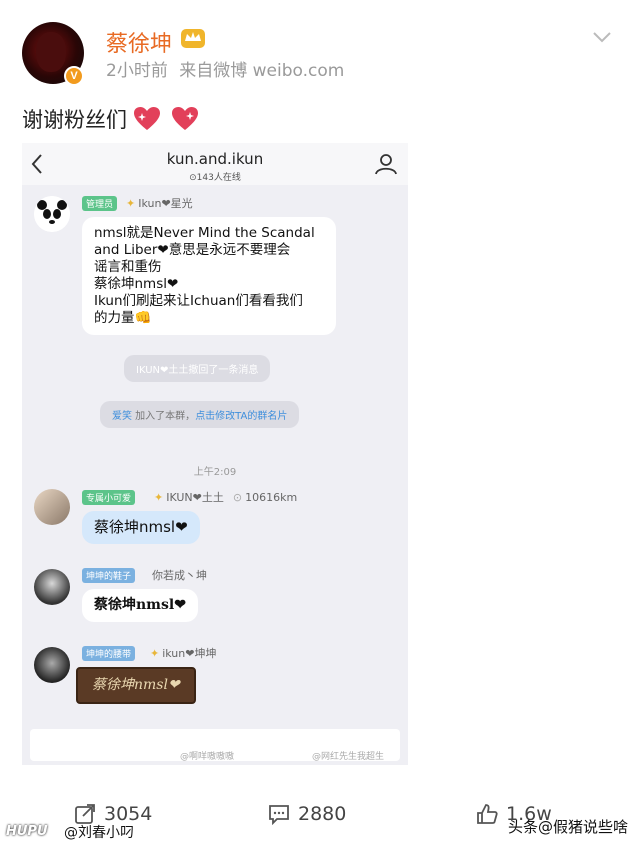  What do you see at coordinates (179, 575) in the screenshot?
I see `sender-name: 你若成丶坤` at bounding box center [179, 575].